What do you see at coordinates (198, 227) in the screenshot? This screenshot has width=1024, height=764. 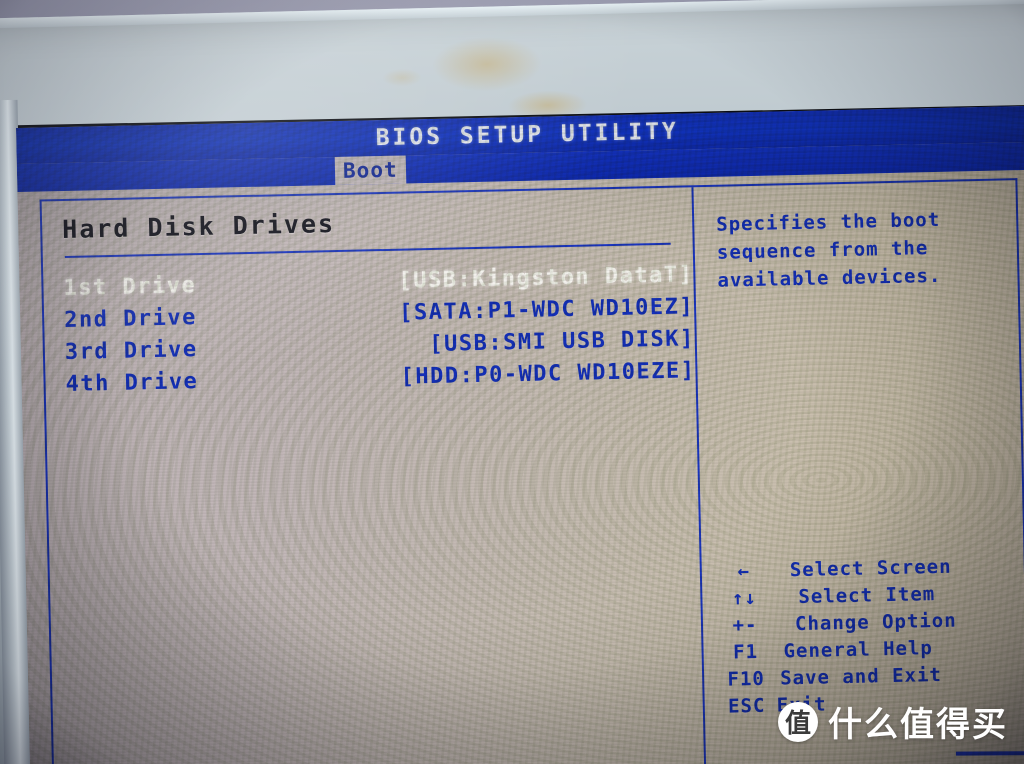 I see `section-title: Hard Disk Drives` at bounding box center [198, 227].